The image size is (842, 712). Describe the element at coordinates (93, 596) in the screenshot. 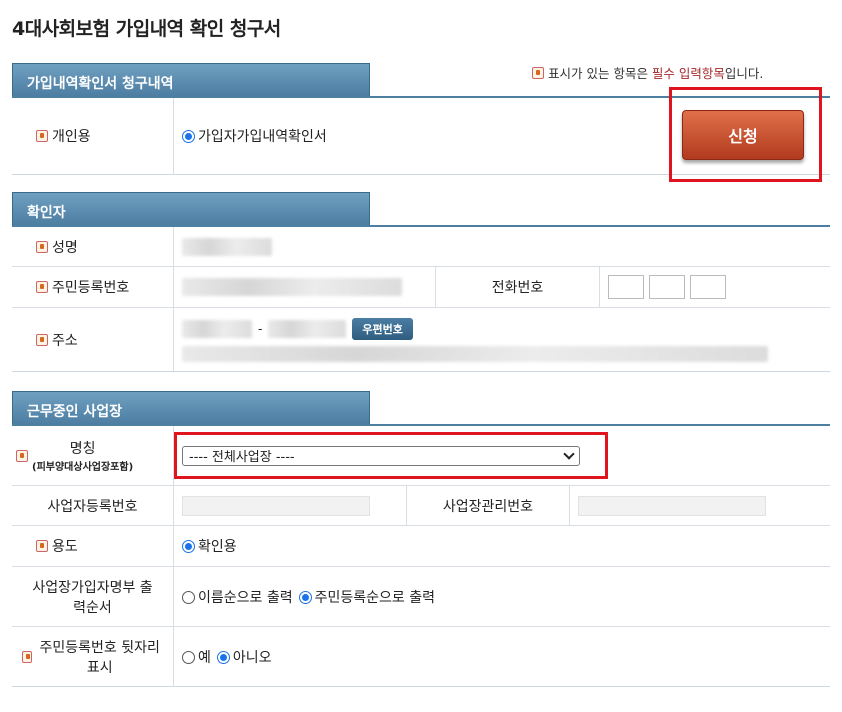

I see `order-label: 사업장가입자명부 출력순서` at that location.